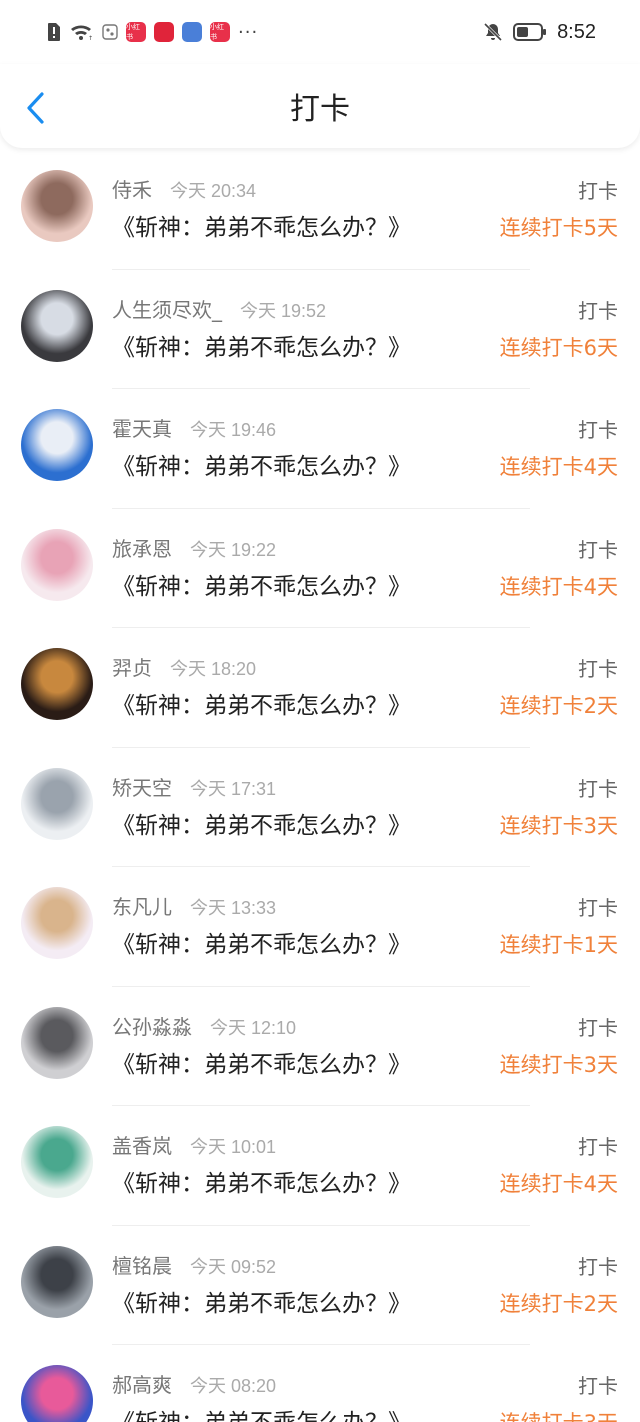  I want to click on status-bar-left: ↑↓ 小红书 小红书 ···, so click(152, 32).